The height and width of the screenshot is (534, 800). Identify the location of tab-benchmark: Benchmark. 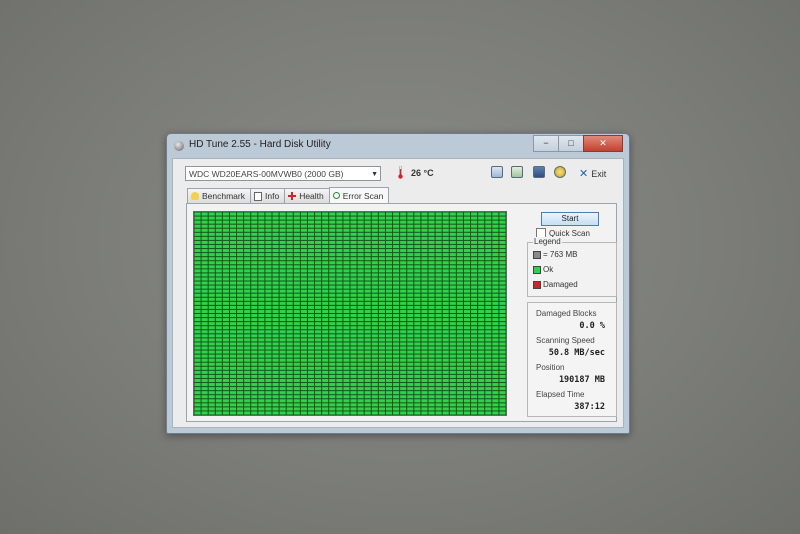
(219, 195).